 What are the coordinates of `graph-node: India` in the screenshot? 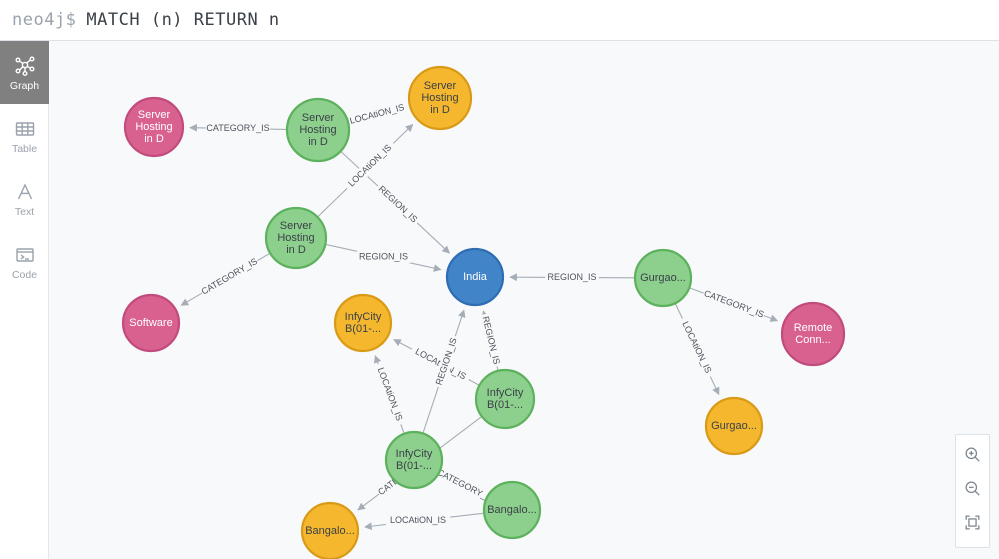 It's located at (475, 277).